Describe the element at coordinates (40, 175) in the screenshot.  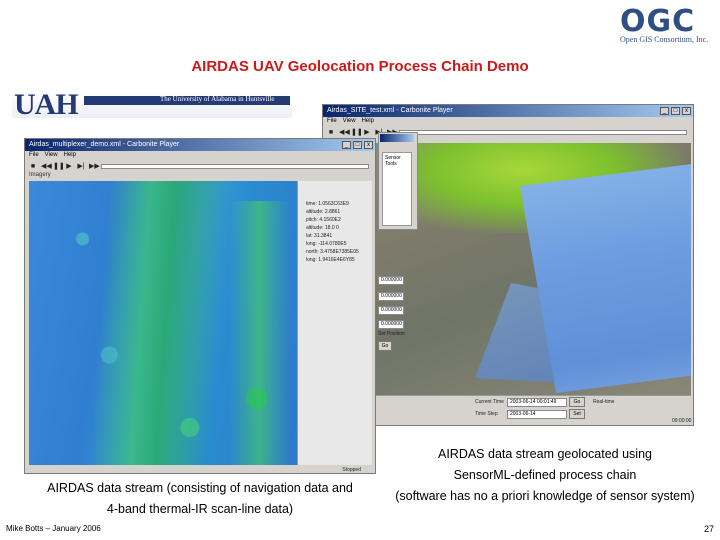
I see `imagery-panel-label: Imagery` at that location.